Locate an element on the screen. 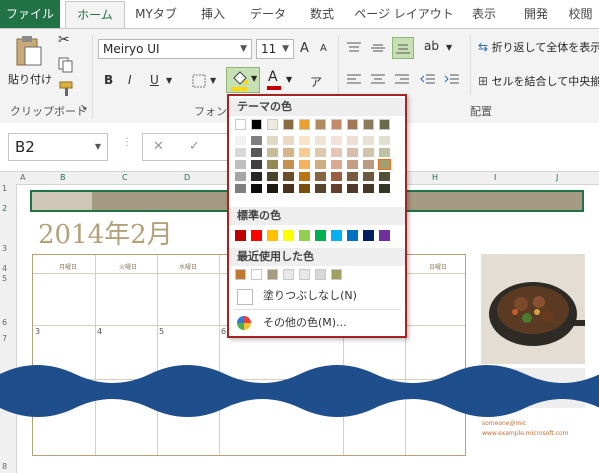 This screenshot has width=599, height=473. tab-view: 表示 is located at coordinates (484, 14).